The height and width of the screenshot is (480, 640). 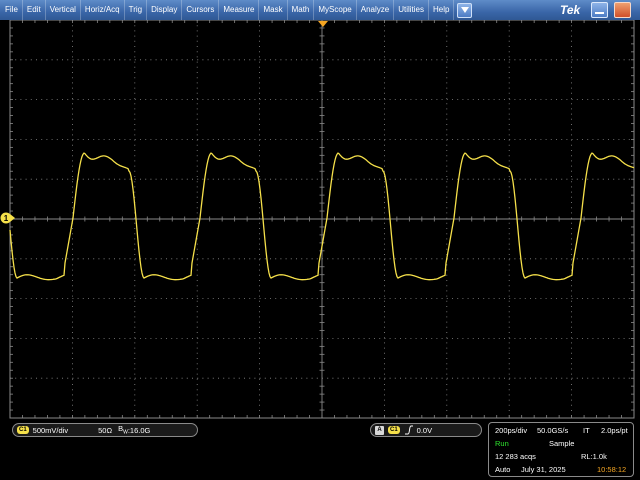 I want to click on menu-dropdown-button, so click(x=465, y=10).